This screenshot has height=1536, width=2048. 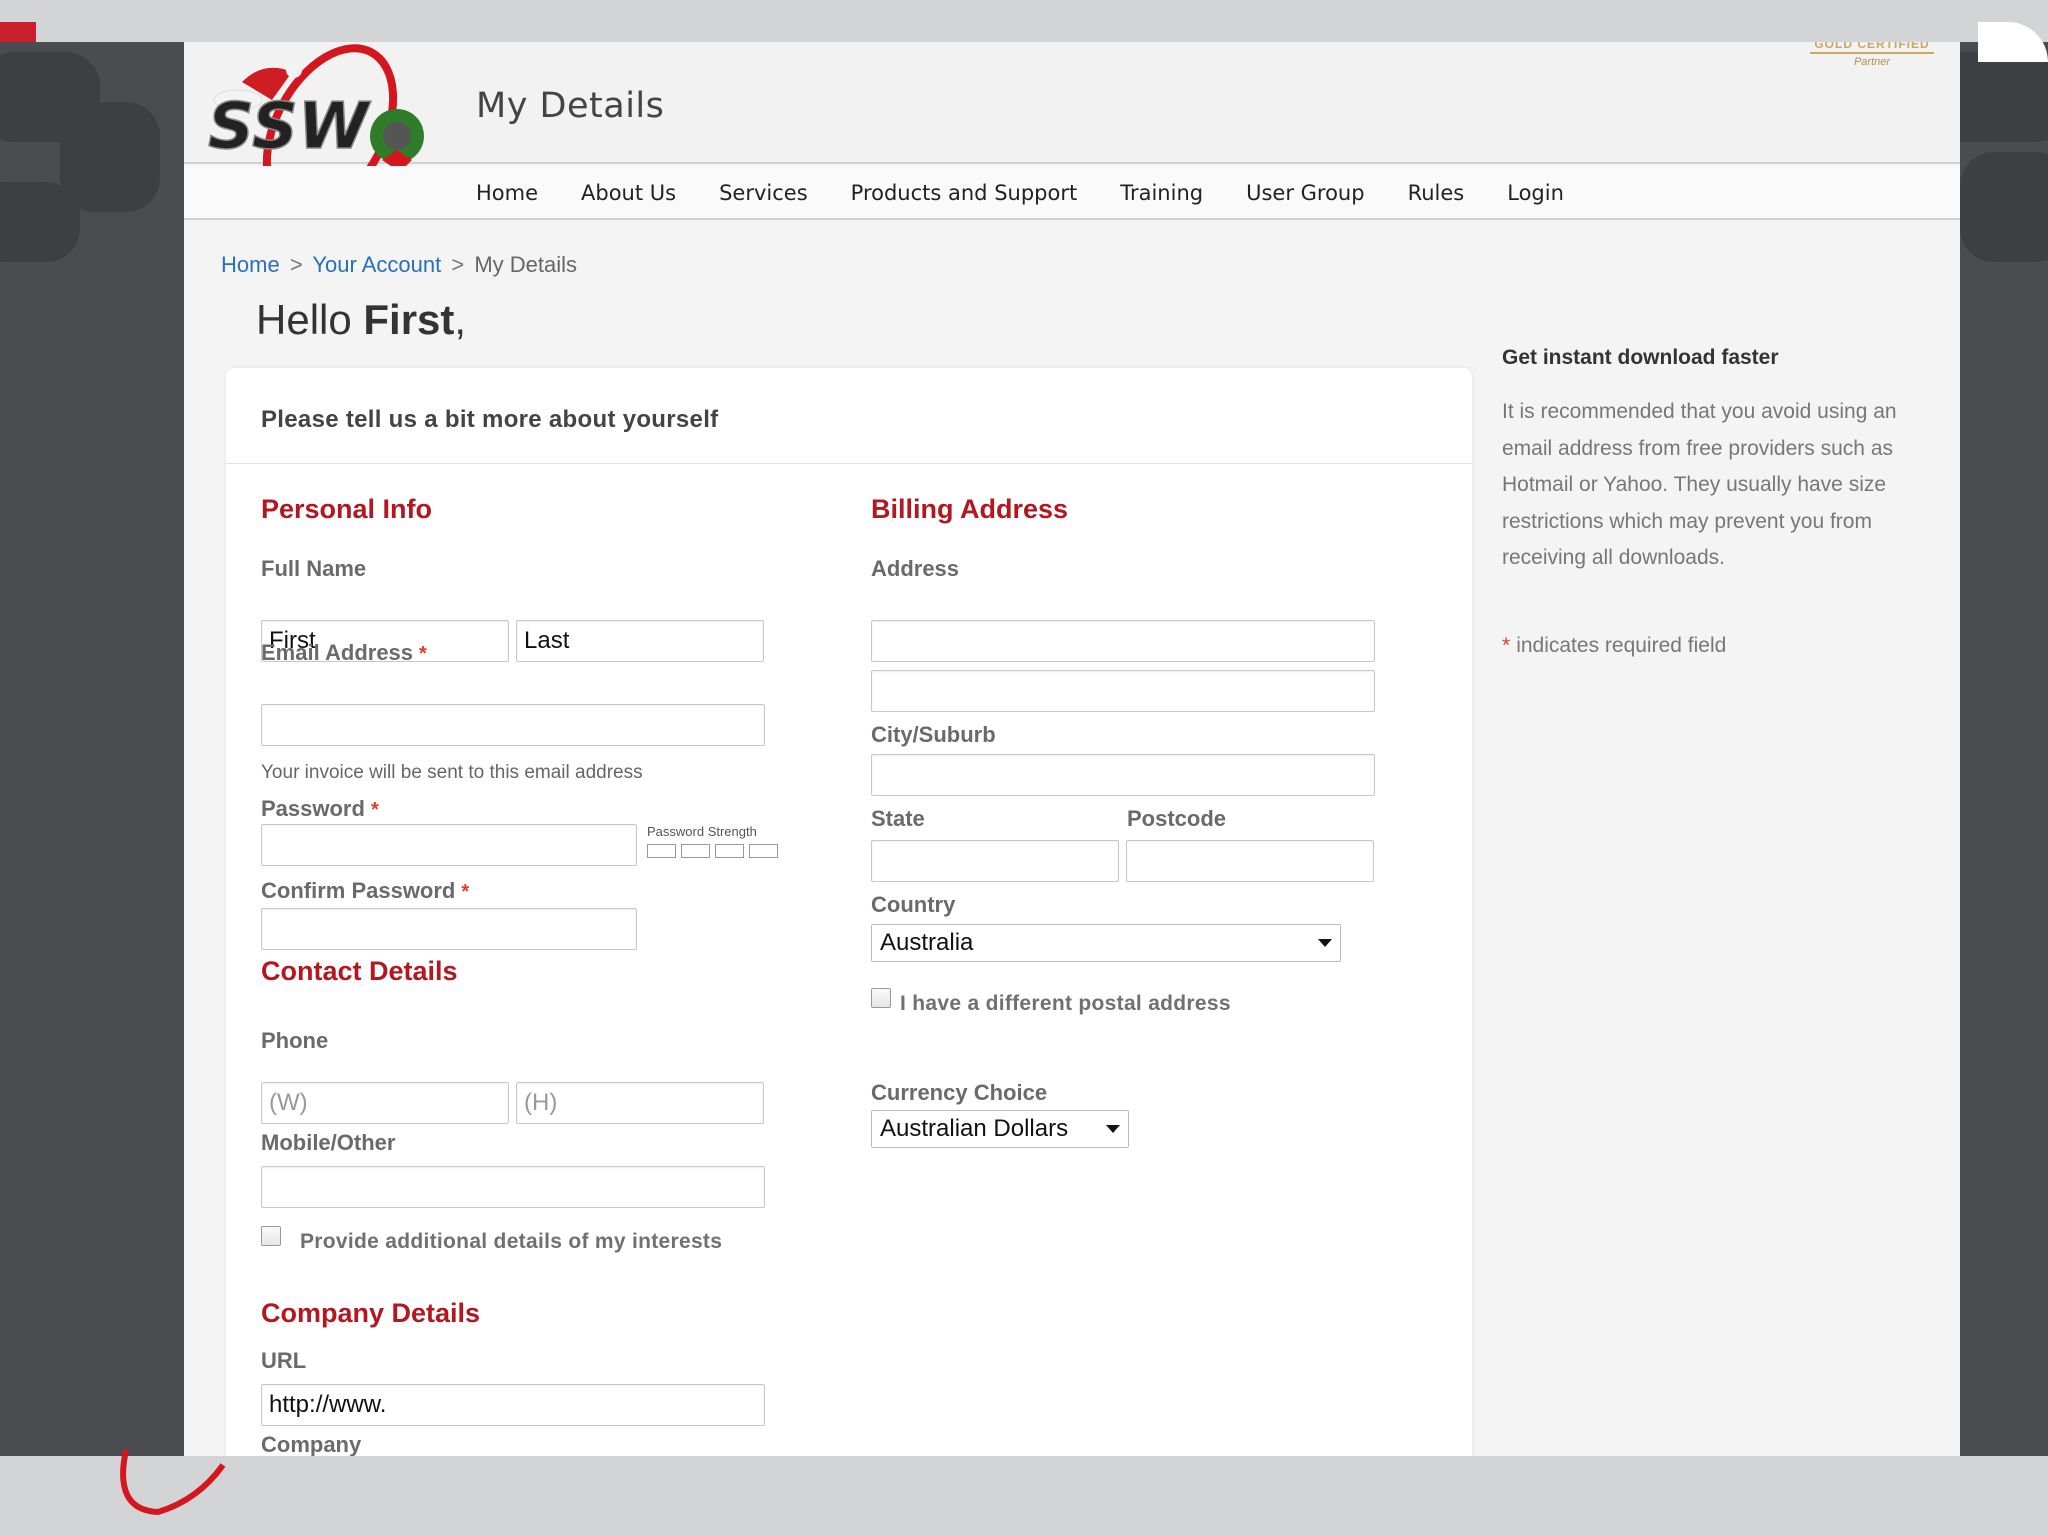 What do you see at coordinates (763, 193) in the screenshot?
I see `nav-services: Services` at bounding box center [763, 193].